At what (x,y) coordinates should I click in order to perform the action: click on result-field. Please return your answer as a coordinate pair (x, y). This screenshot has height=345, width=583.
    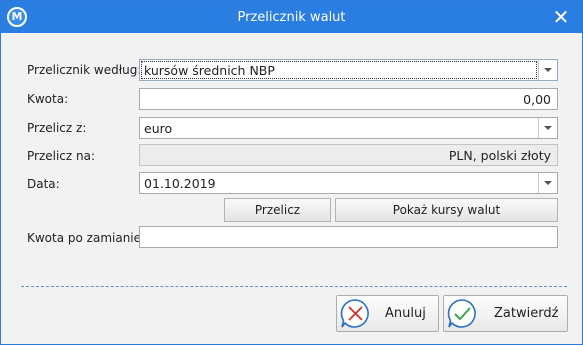
    Looking at the image, I should click on (348, 237).